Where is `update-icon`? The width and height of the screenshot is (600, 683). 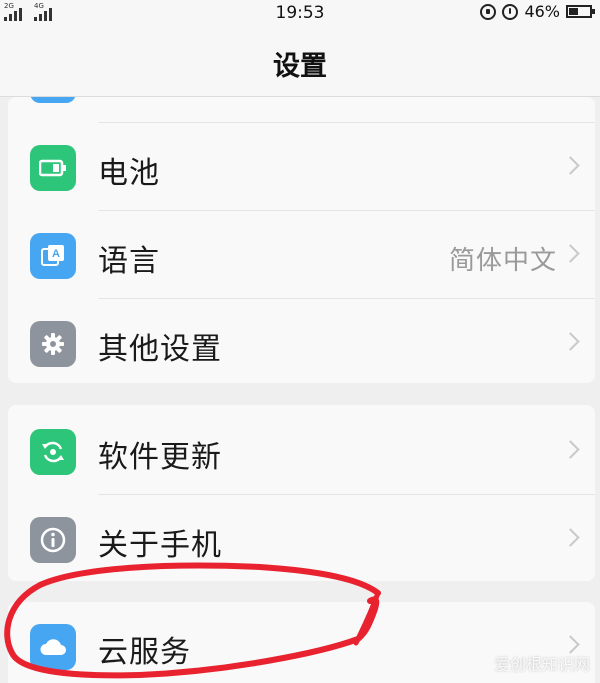
update-icon is located at coordinates (53, 452).